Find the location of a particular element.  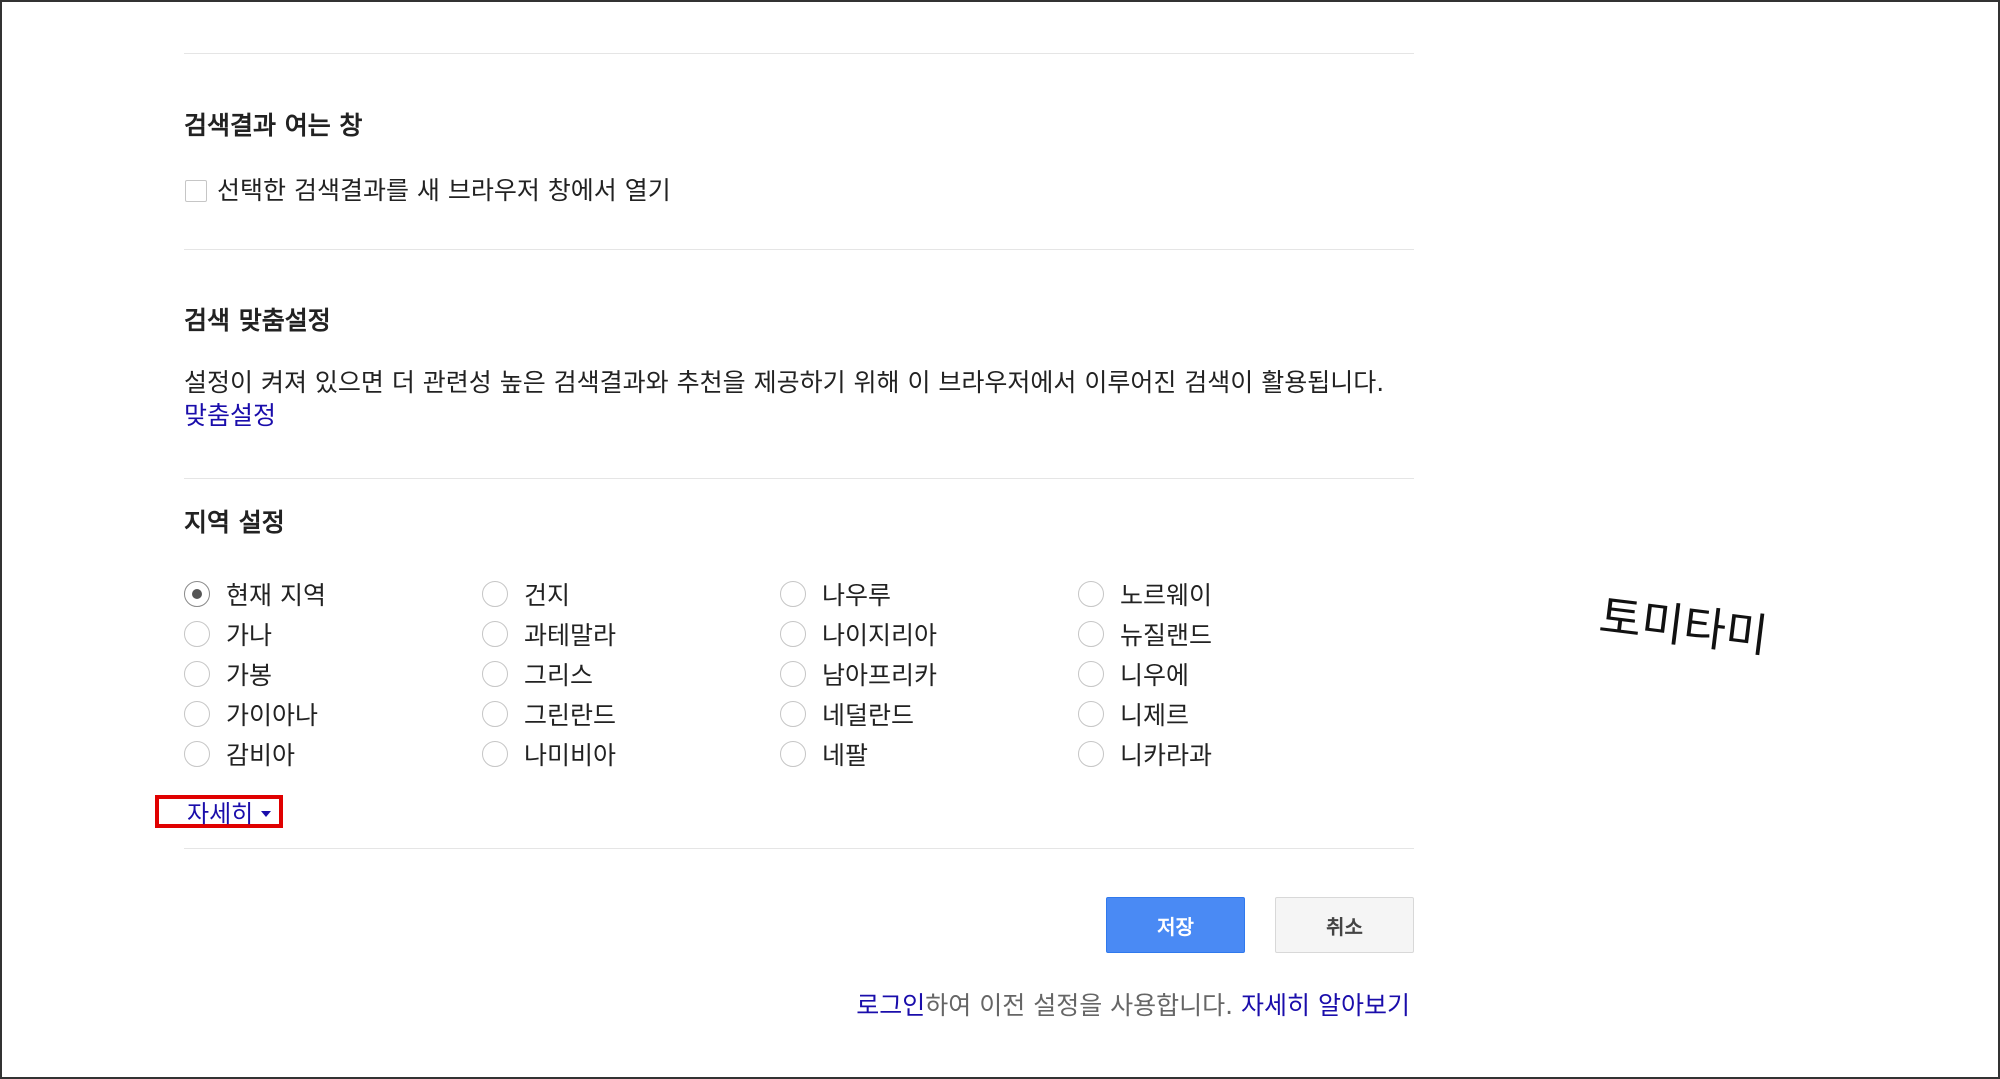

region-option: 현재 지역 is located at coordinates (255, 594).